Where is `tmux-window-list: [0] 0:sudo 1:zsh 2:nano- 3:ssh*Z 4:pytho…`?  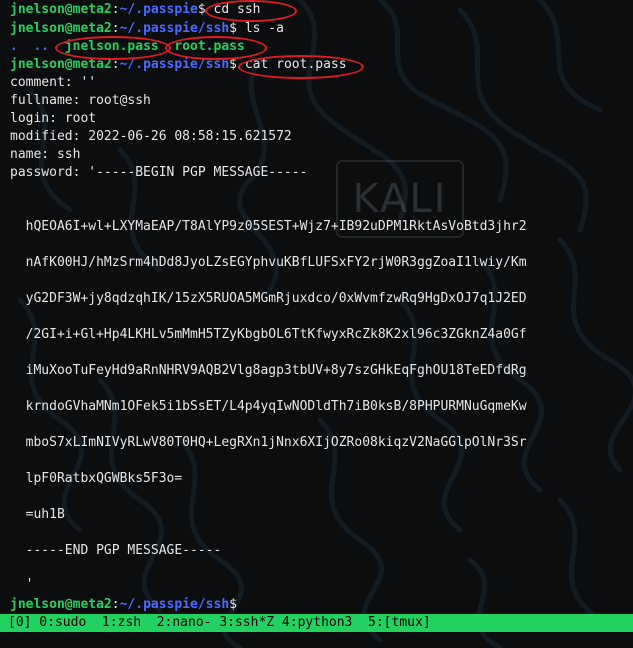 tmux-window-list: [0] 0:sudo 1:zsh 2:nano- 3:ssh*Z 4:pytho… is located at coordinates (215, 622).